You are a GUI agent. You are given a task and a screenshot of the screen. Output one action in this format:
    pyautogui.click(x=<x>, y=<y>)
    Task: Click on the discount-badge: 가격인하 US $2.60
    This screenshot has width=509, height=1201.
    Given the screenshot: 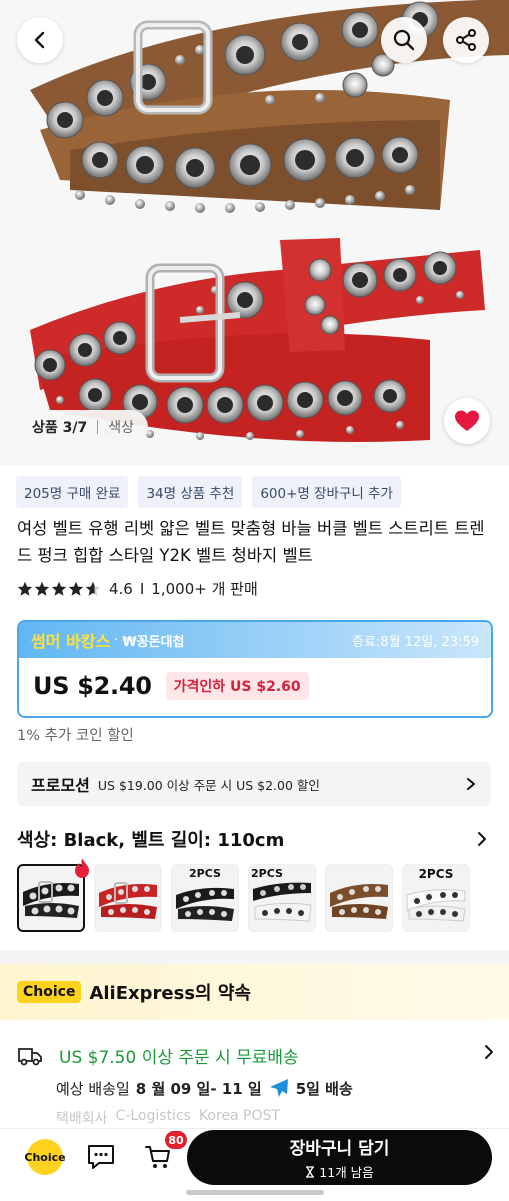 What is the action you would take?
    pyautogui.click(x=237, y=686)
    